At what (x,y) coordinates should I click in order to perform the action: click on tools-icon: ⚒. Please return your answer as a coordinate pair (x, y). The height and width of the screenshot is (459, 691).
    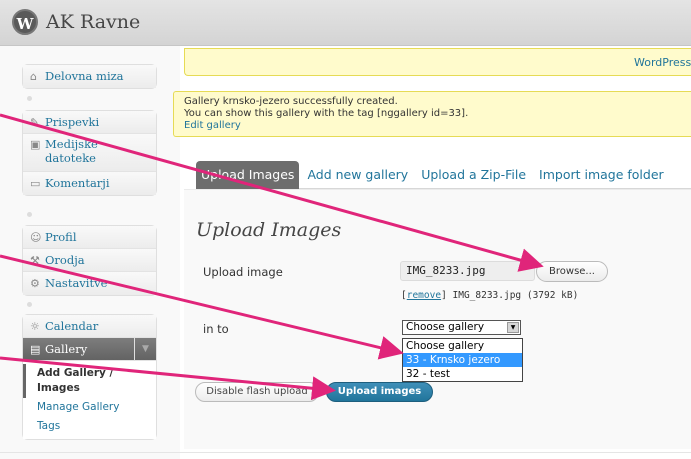
    Looking at the image, I should click on (35, 260).